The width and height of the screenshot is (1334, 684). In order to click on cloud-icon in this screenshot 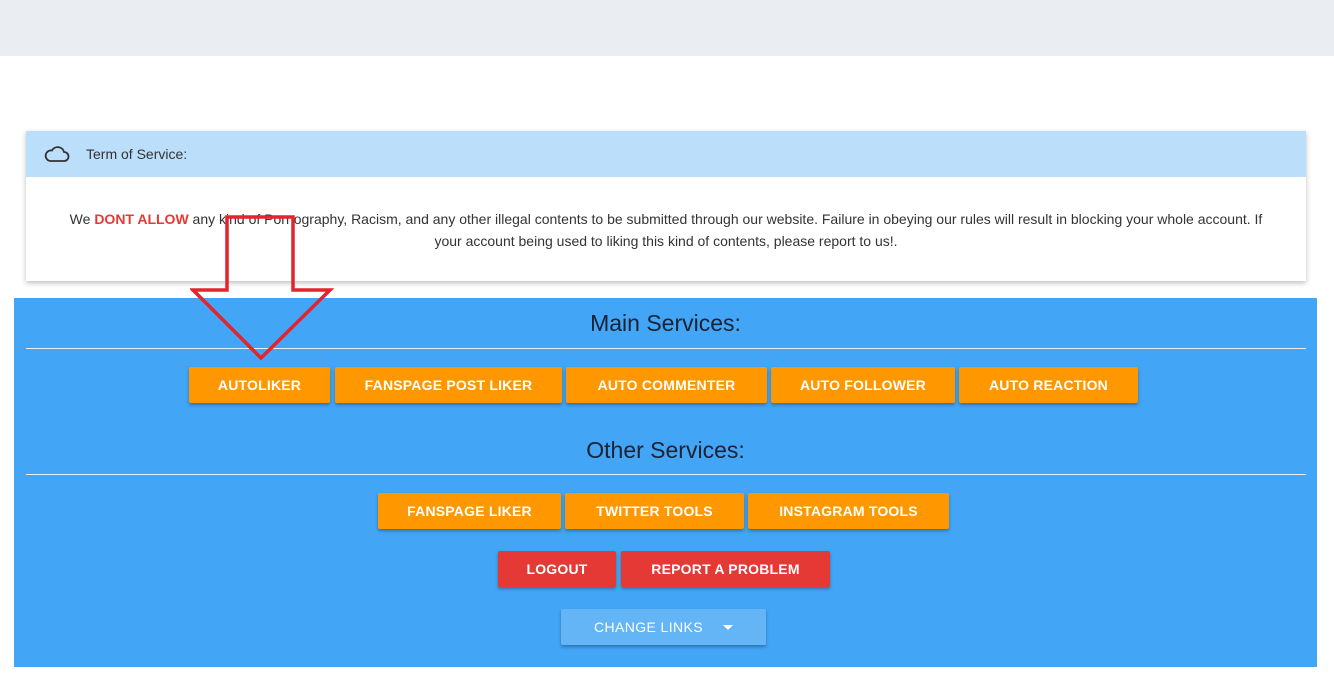, I will do `click(57, 154)`.